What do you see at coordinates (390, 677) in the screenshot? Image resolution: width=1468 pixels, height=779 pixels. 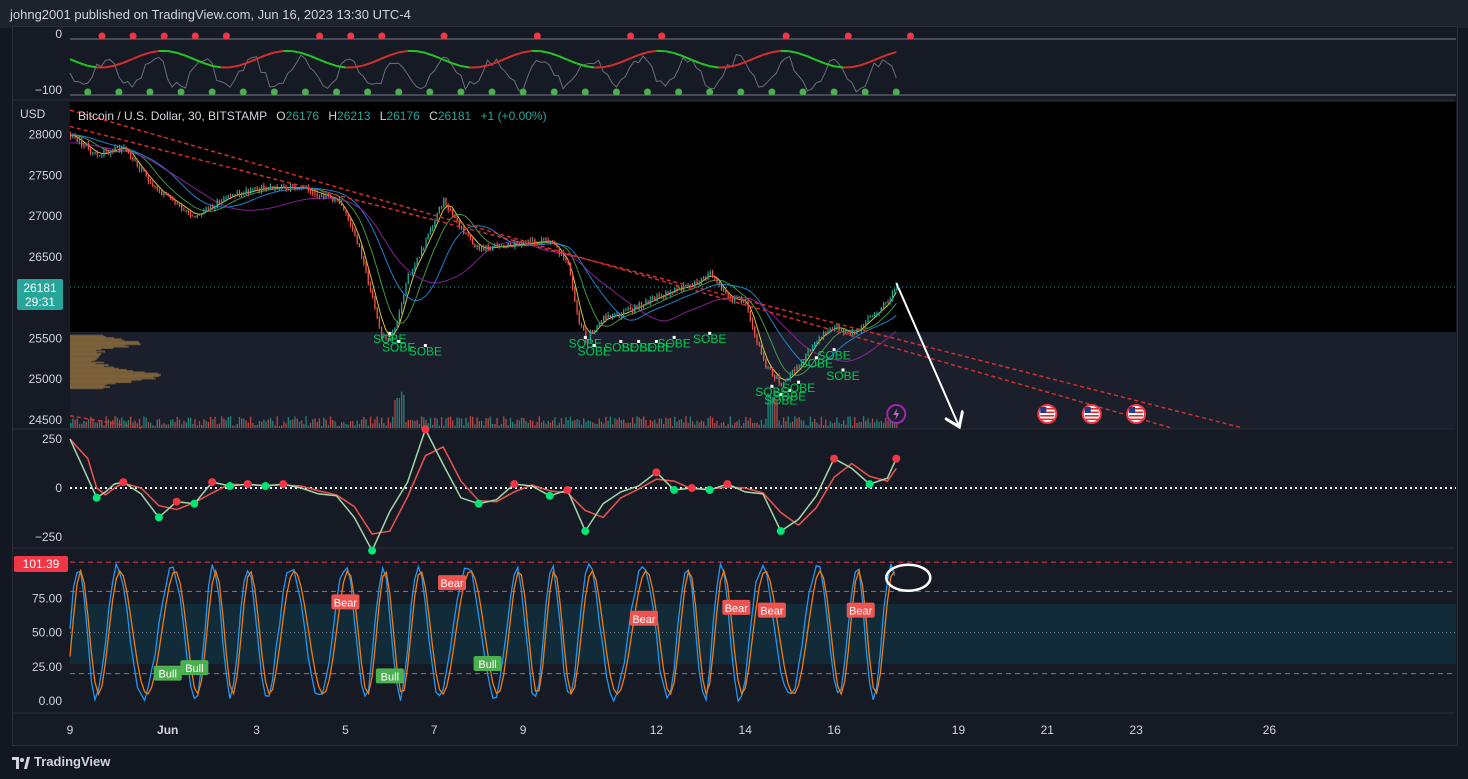 I see `bull-label: Bull` at bounding box center [390, 677].